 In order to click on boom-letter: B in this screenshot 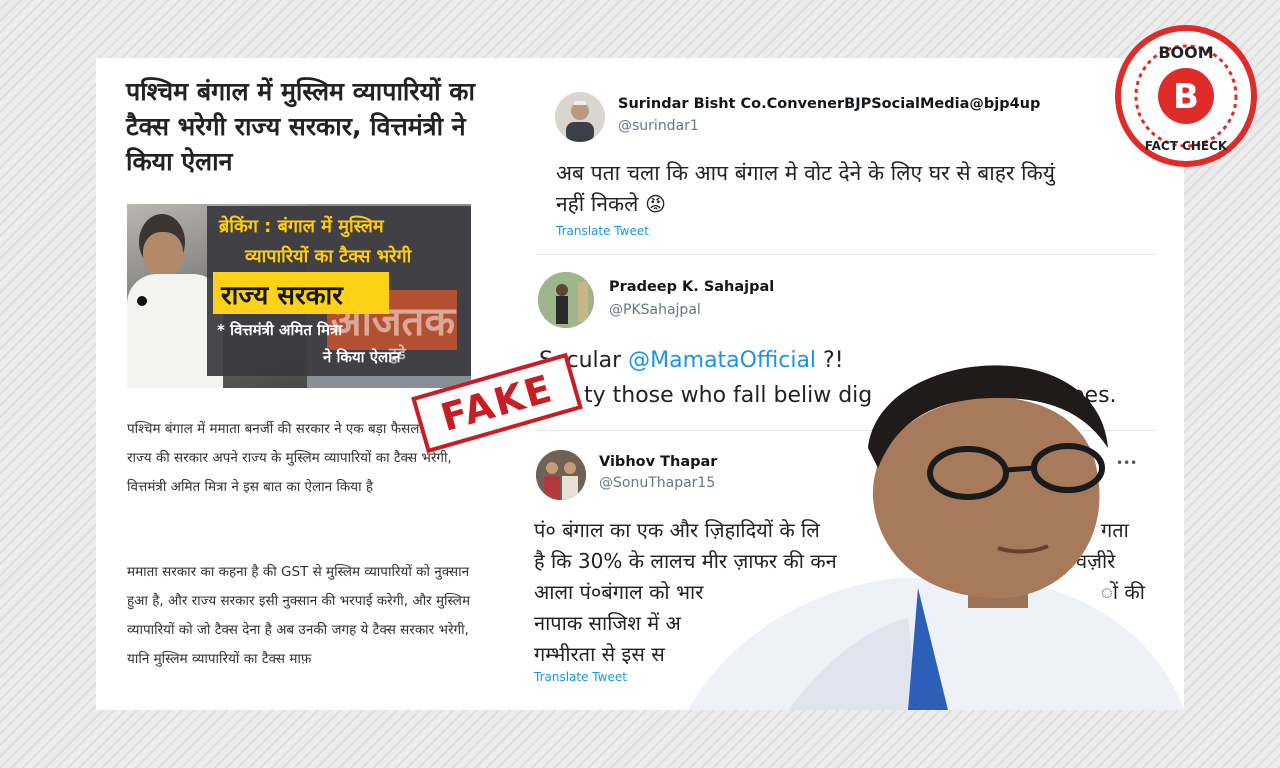, I will do `click(1186, 97)`.